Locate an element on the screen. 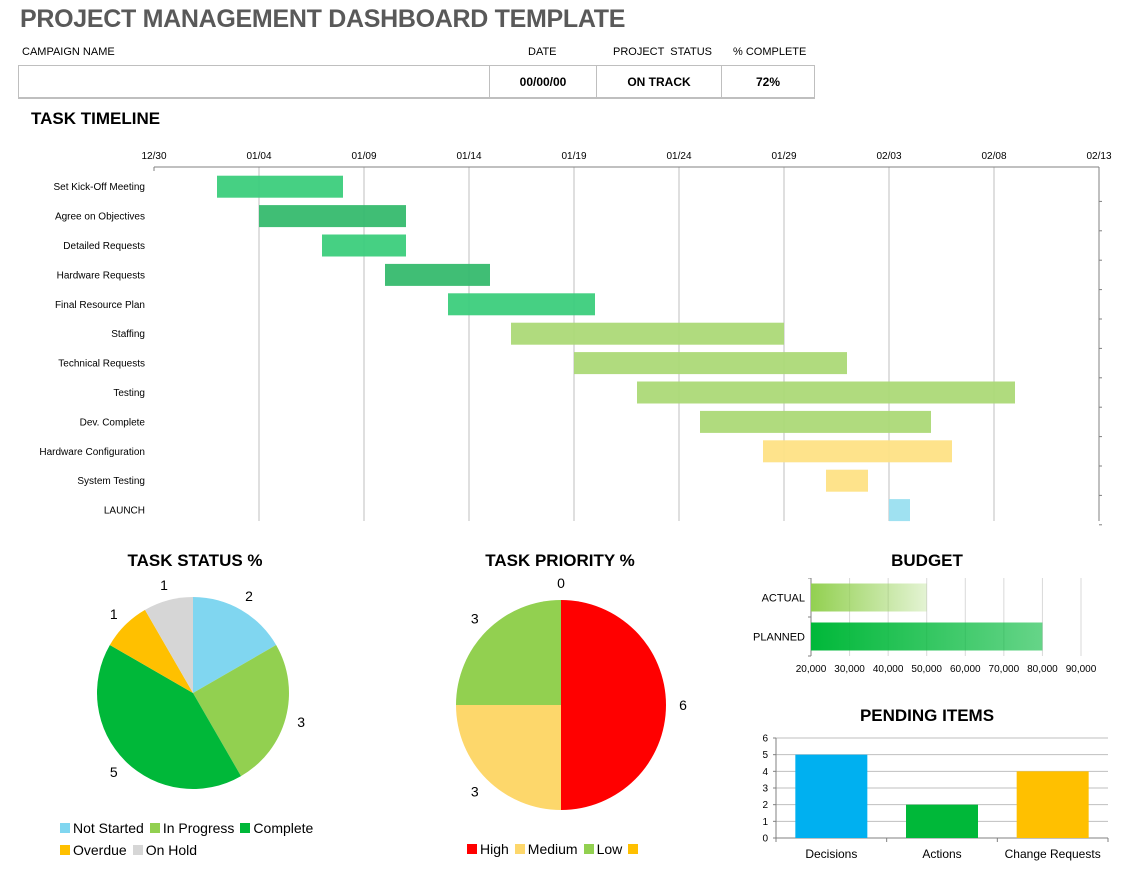  task-label: Staffing is located at coordinates (128, 334).